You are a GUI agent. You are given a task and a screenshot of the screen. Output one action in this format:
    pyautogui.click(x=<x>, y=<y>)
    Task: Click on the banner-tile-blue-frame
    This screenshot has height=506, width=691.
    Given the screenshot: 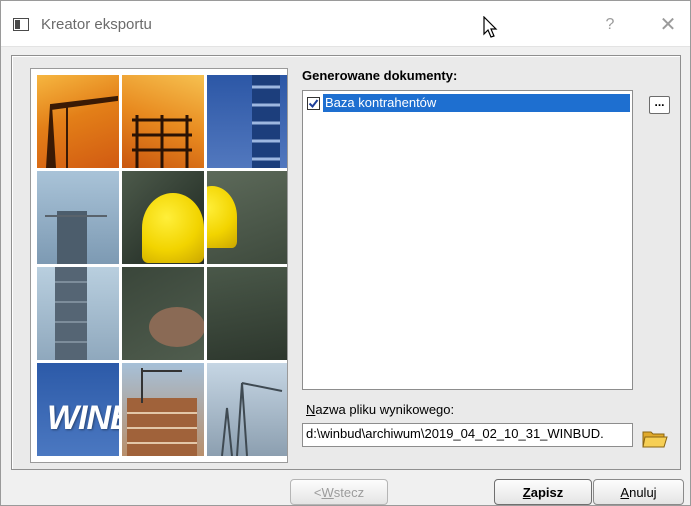 What is the action you would take?
    pyautogui.click(x=247, y=121)
    